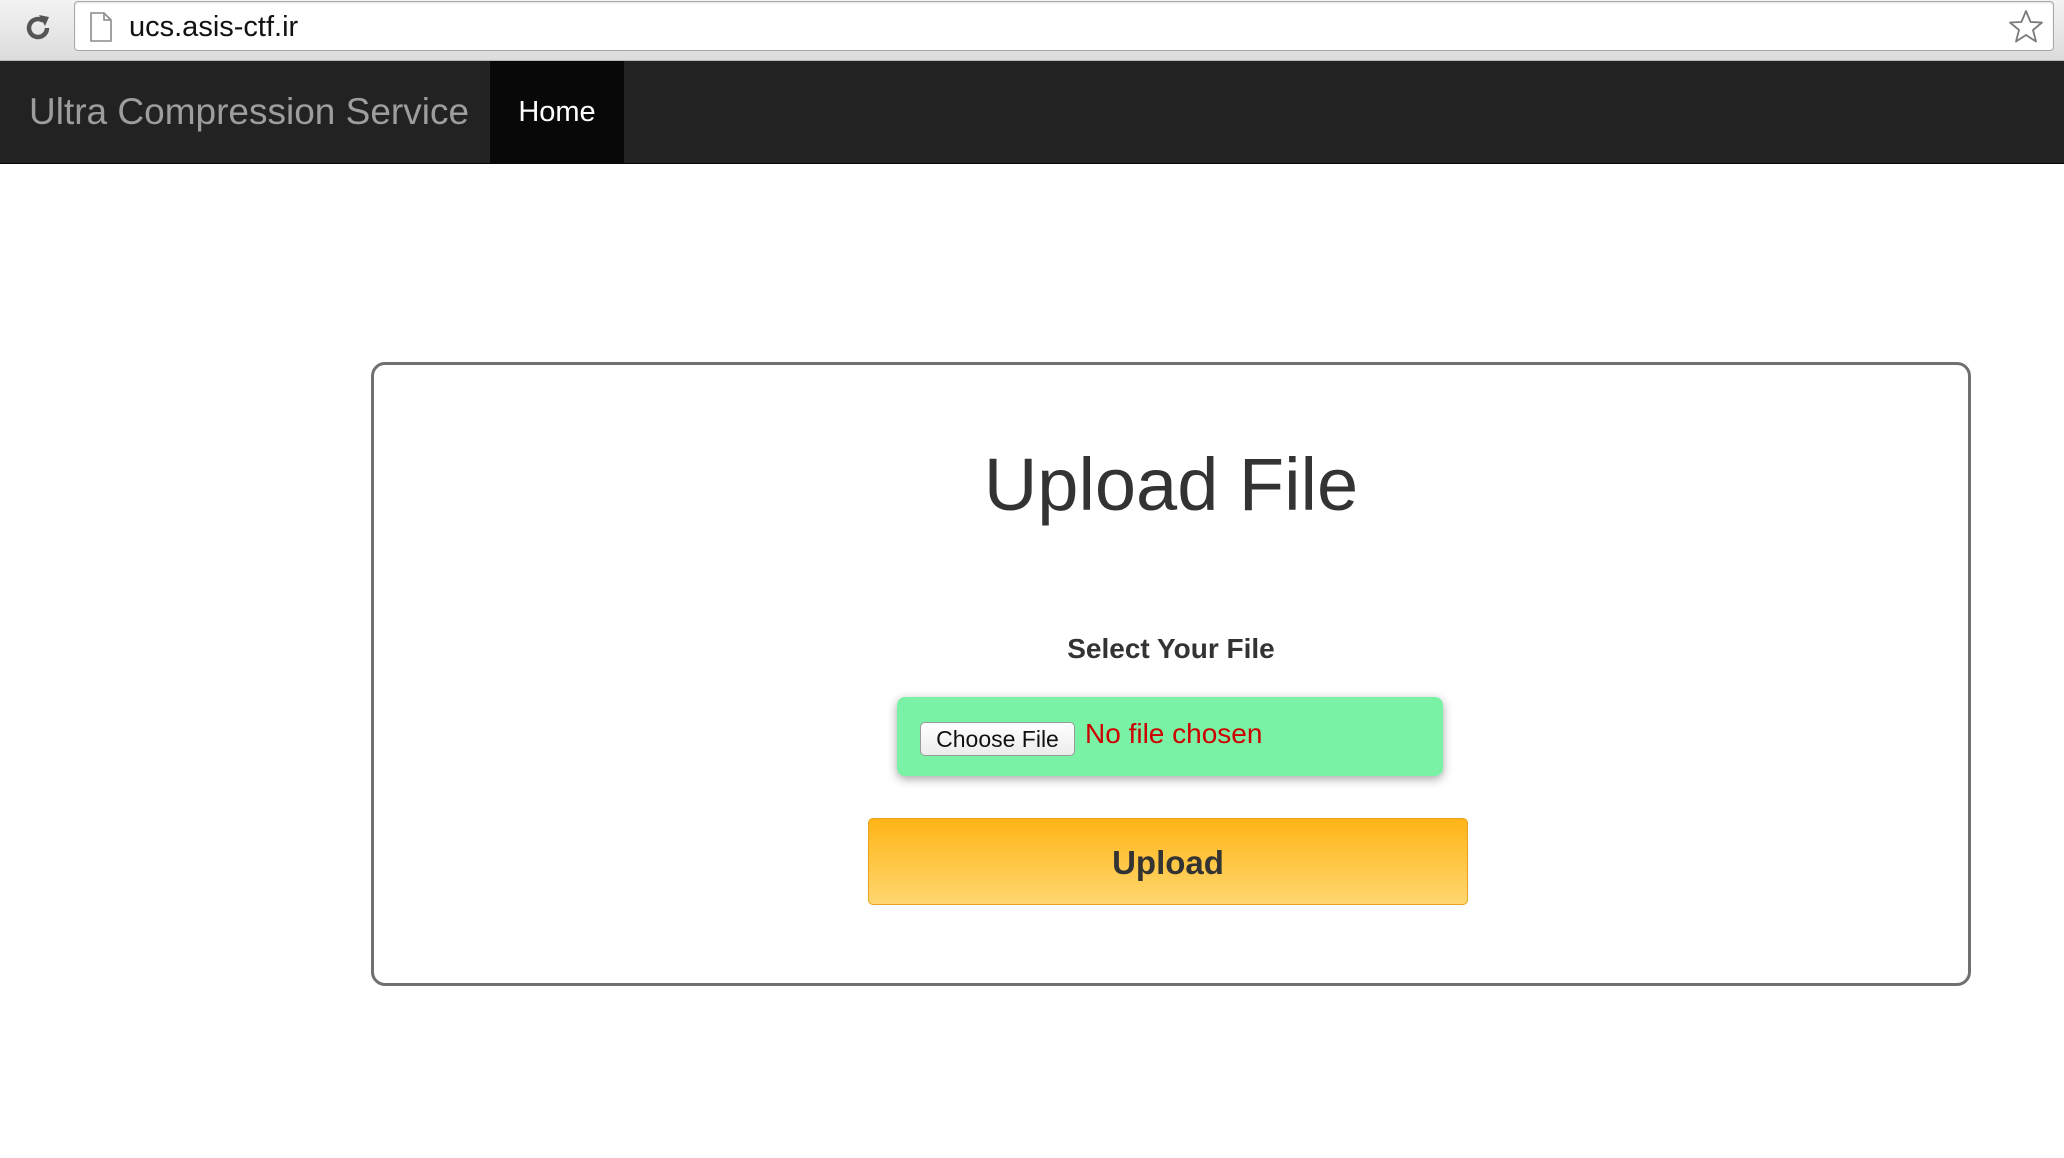 This screenshot has height=1158, width=2064. What do you see at coordinates (249, 112) in the screenshot?
I see `brand-link: Ultra Compression Service` at bounding box center [249, 112].